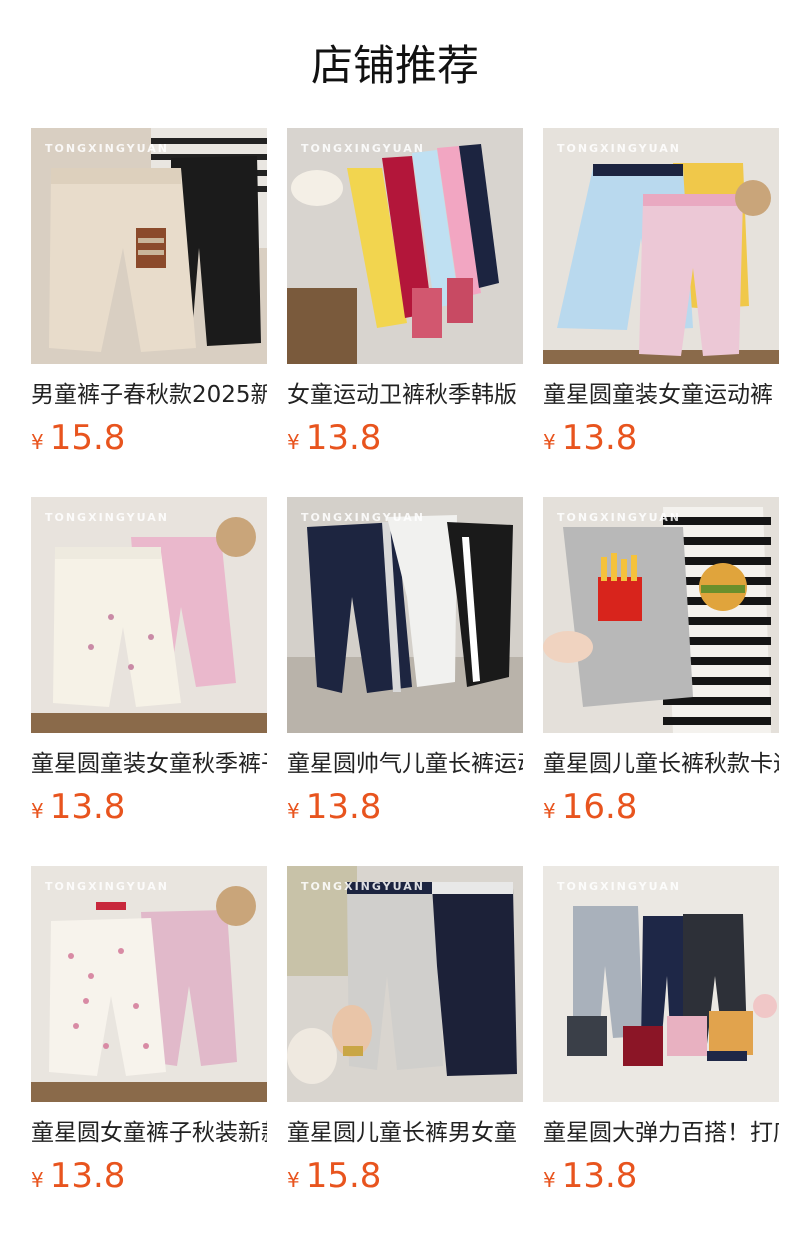 The image size is (790, 1235). What do you see at coordinates (599, 807) in the screenshot?
I see `price-value: 16.8` at bounding box center [599, 807].